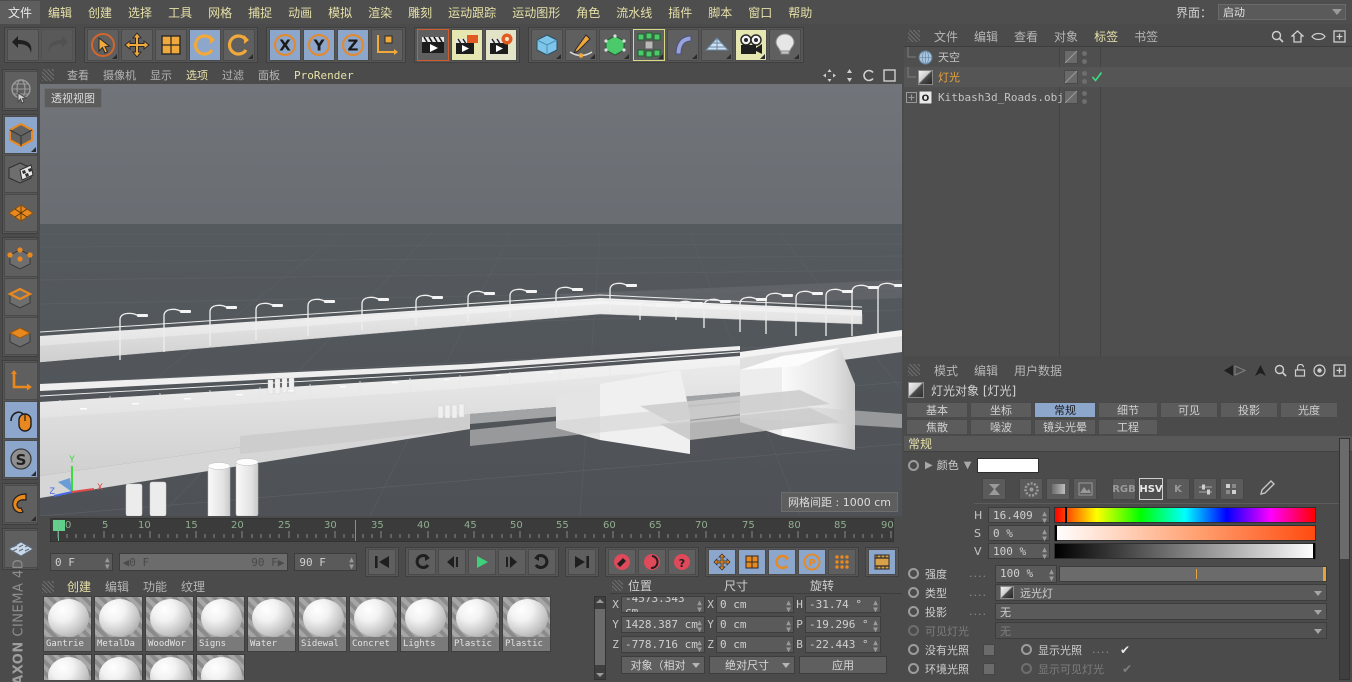  I want to click on redo-button, so click(57, 45).